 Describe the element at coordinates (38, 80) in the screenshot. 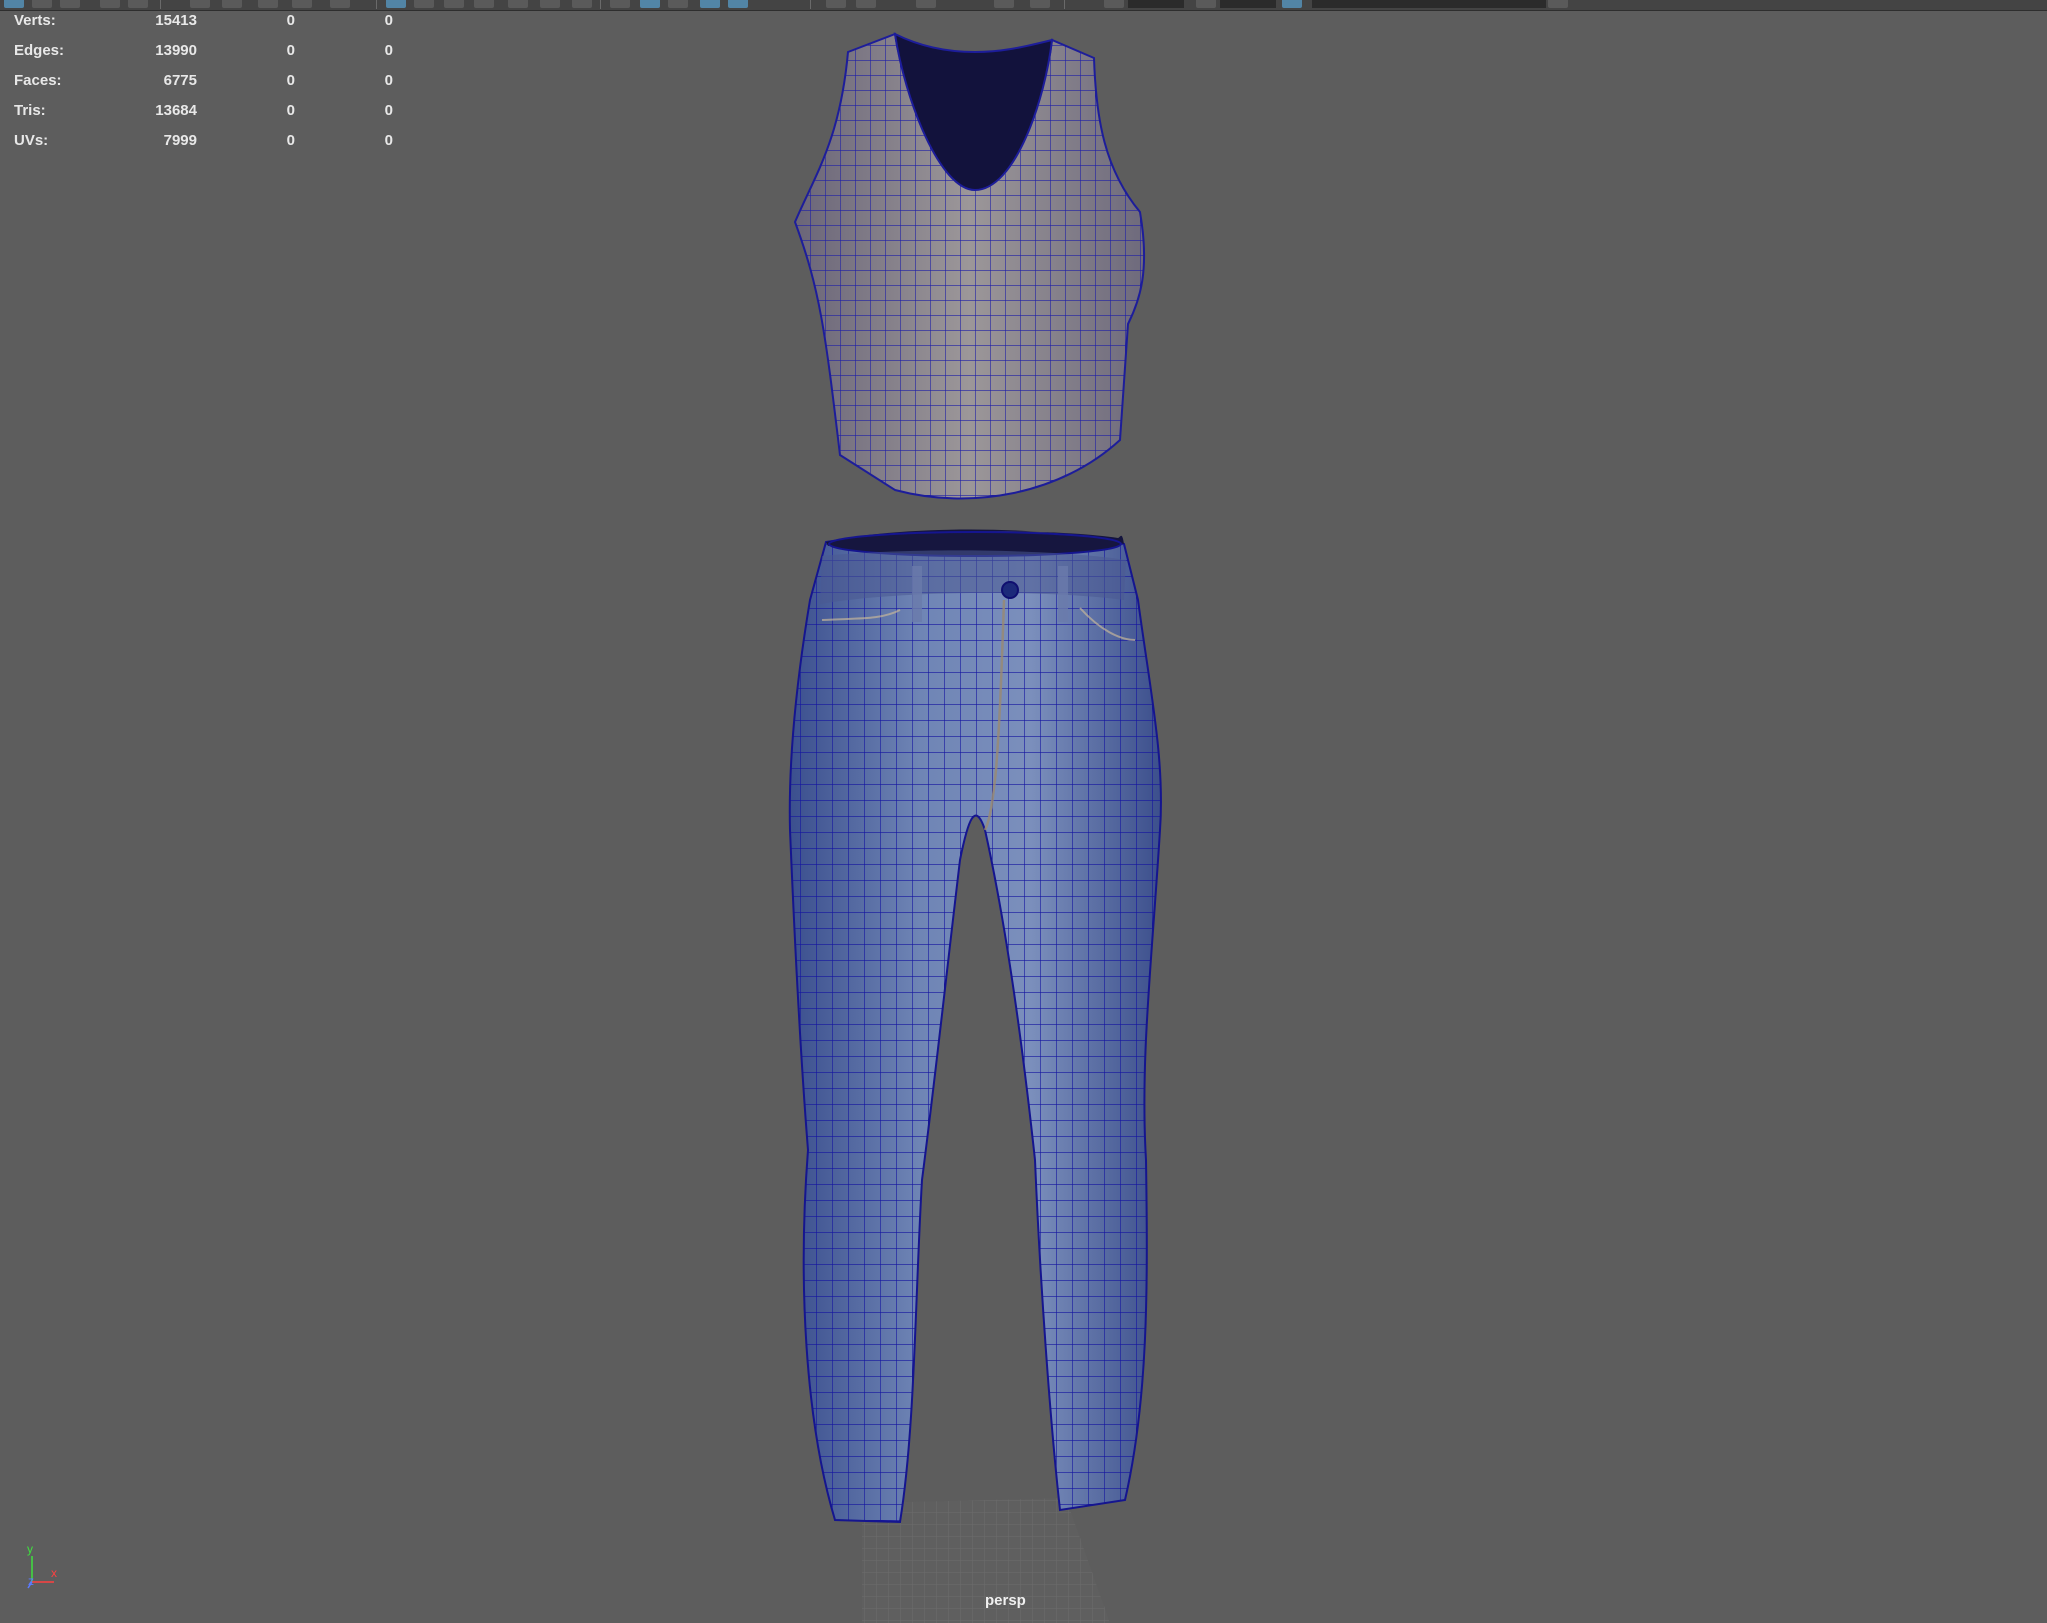

I see `hud-label: Faces:` at that location.